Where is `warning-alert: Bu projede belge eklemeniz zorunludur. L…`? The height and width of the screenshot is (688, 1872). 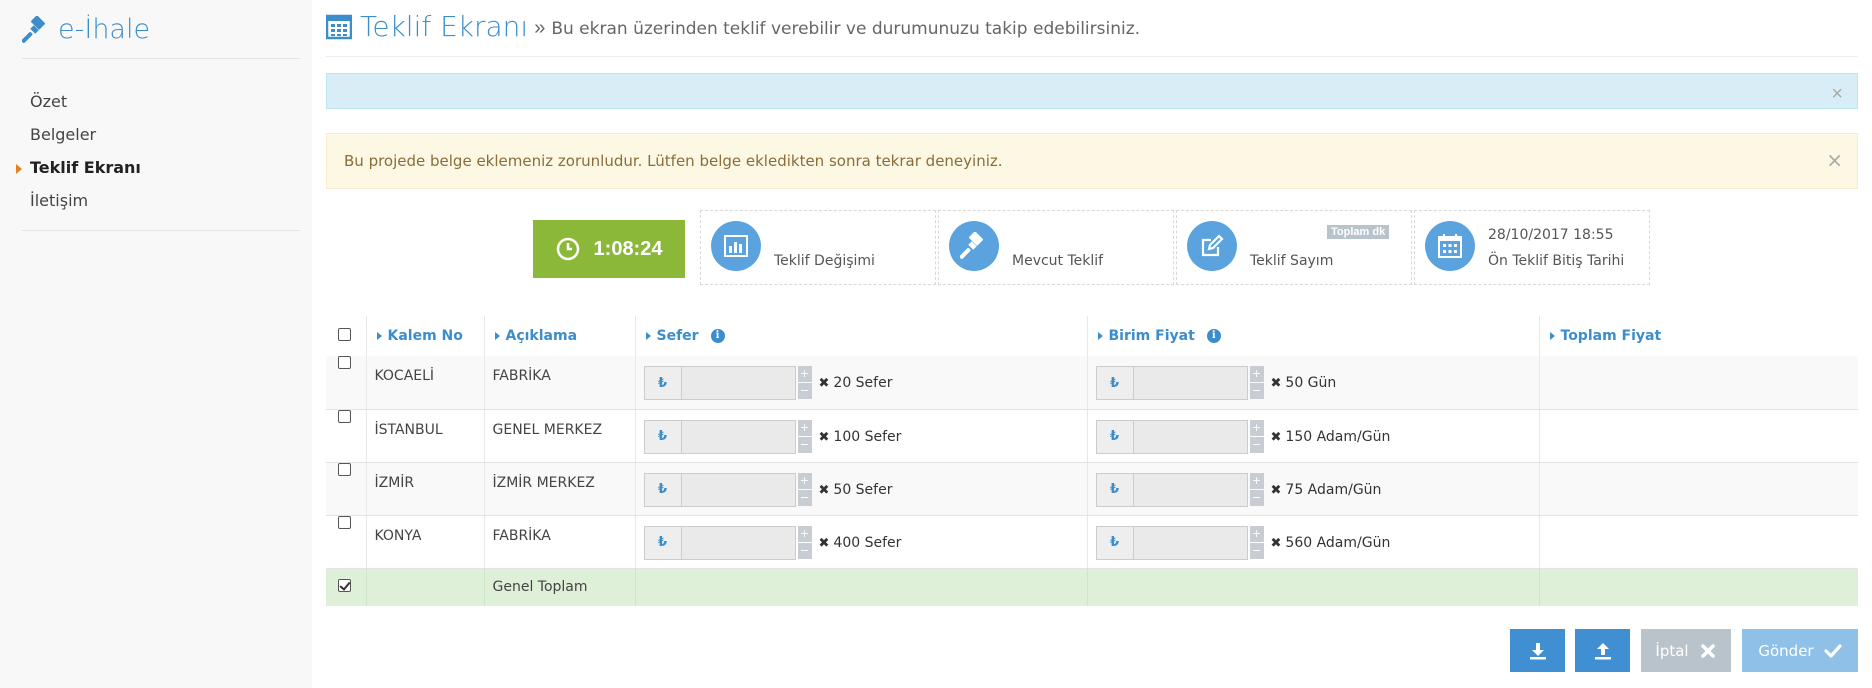
warning-alert: Bu projede belge eklemeniz zorunludur. L… is located at coordinates (1092, 161).